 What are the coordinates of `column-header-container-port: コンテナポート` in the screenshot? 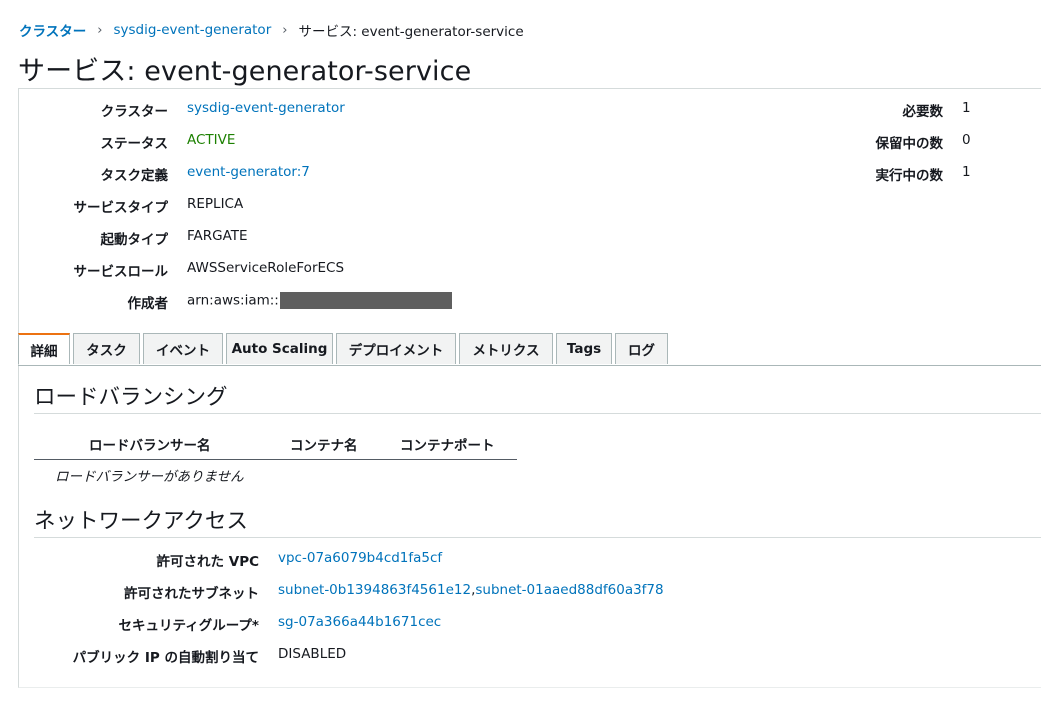 It's located at (447, 446).